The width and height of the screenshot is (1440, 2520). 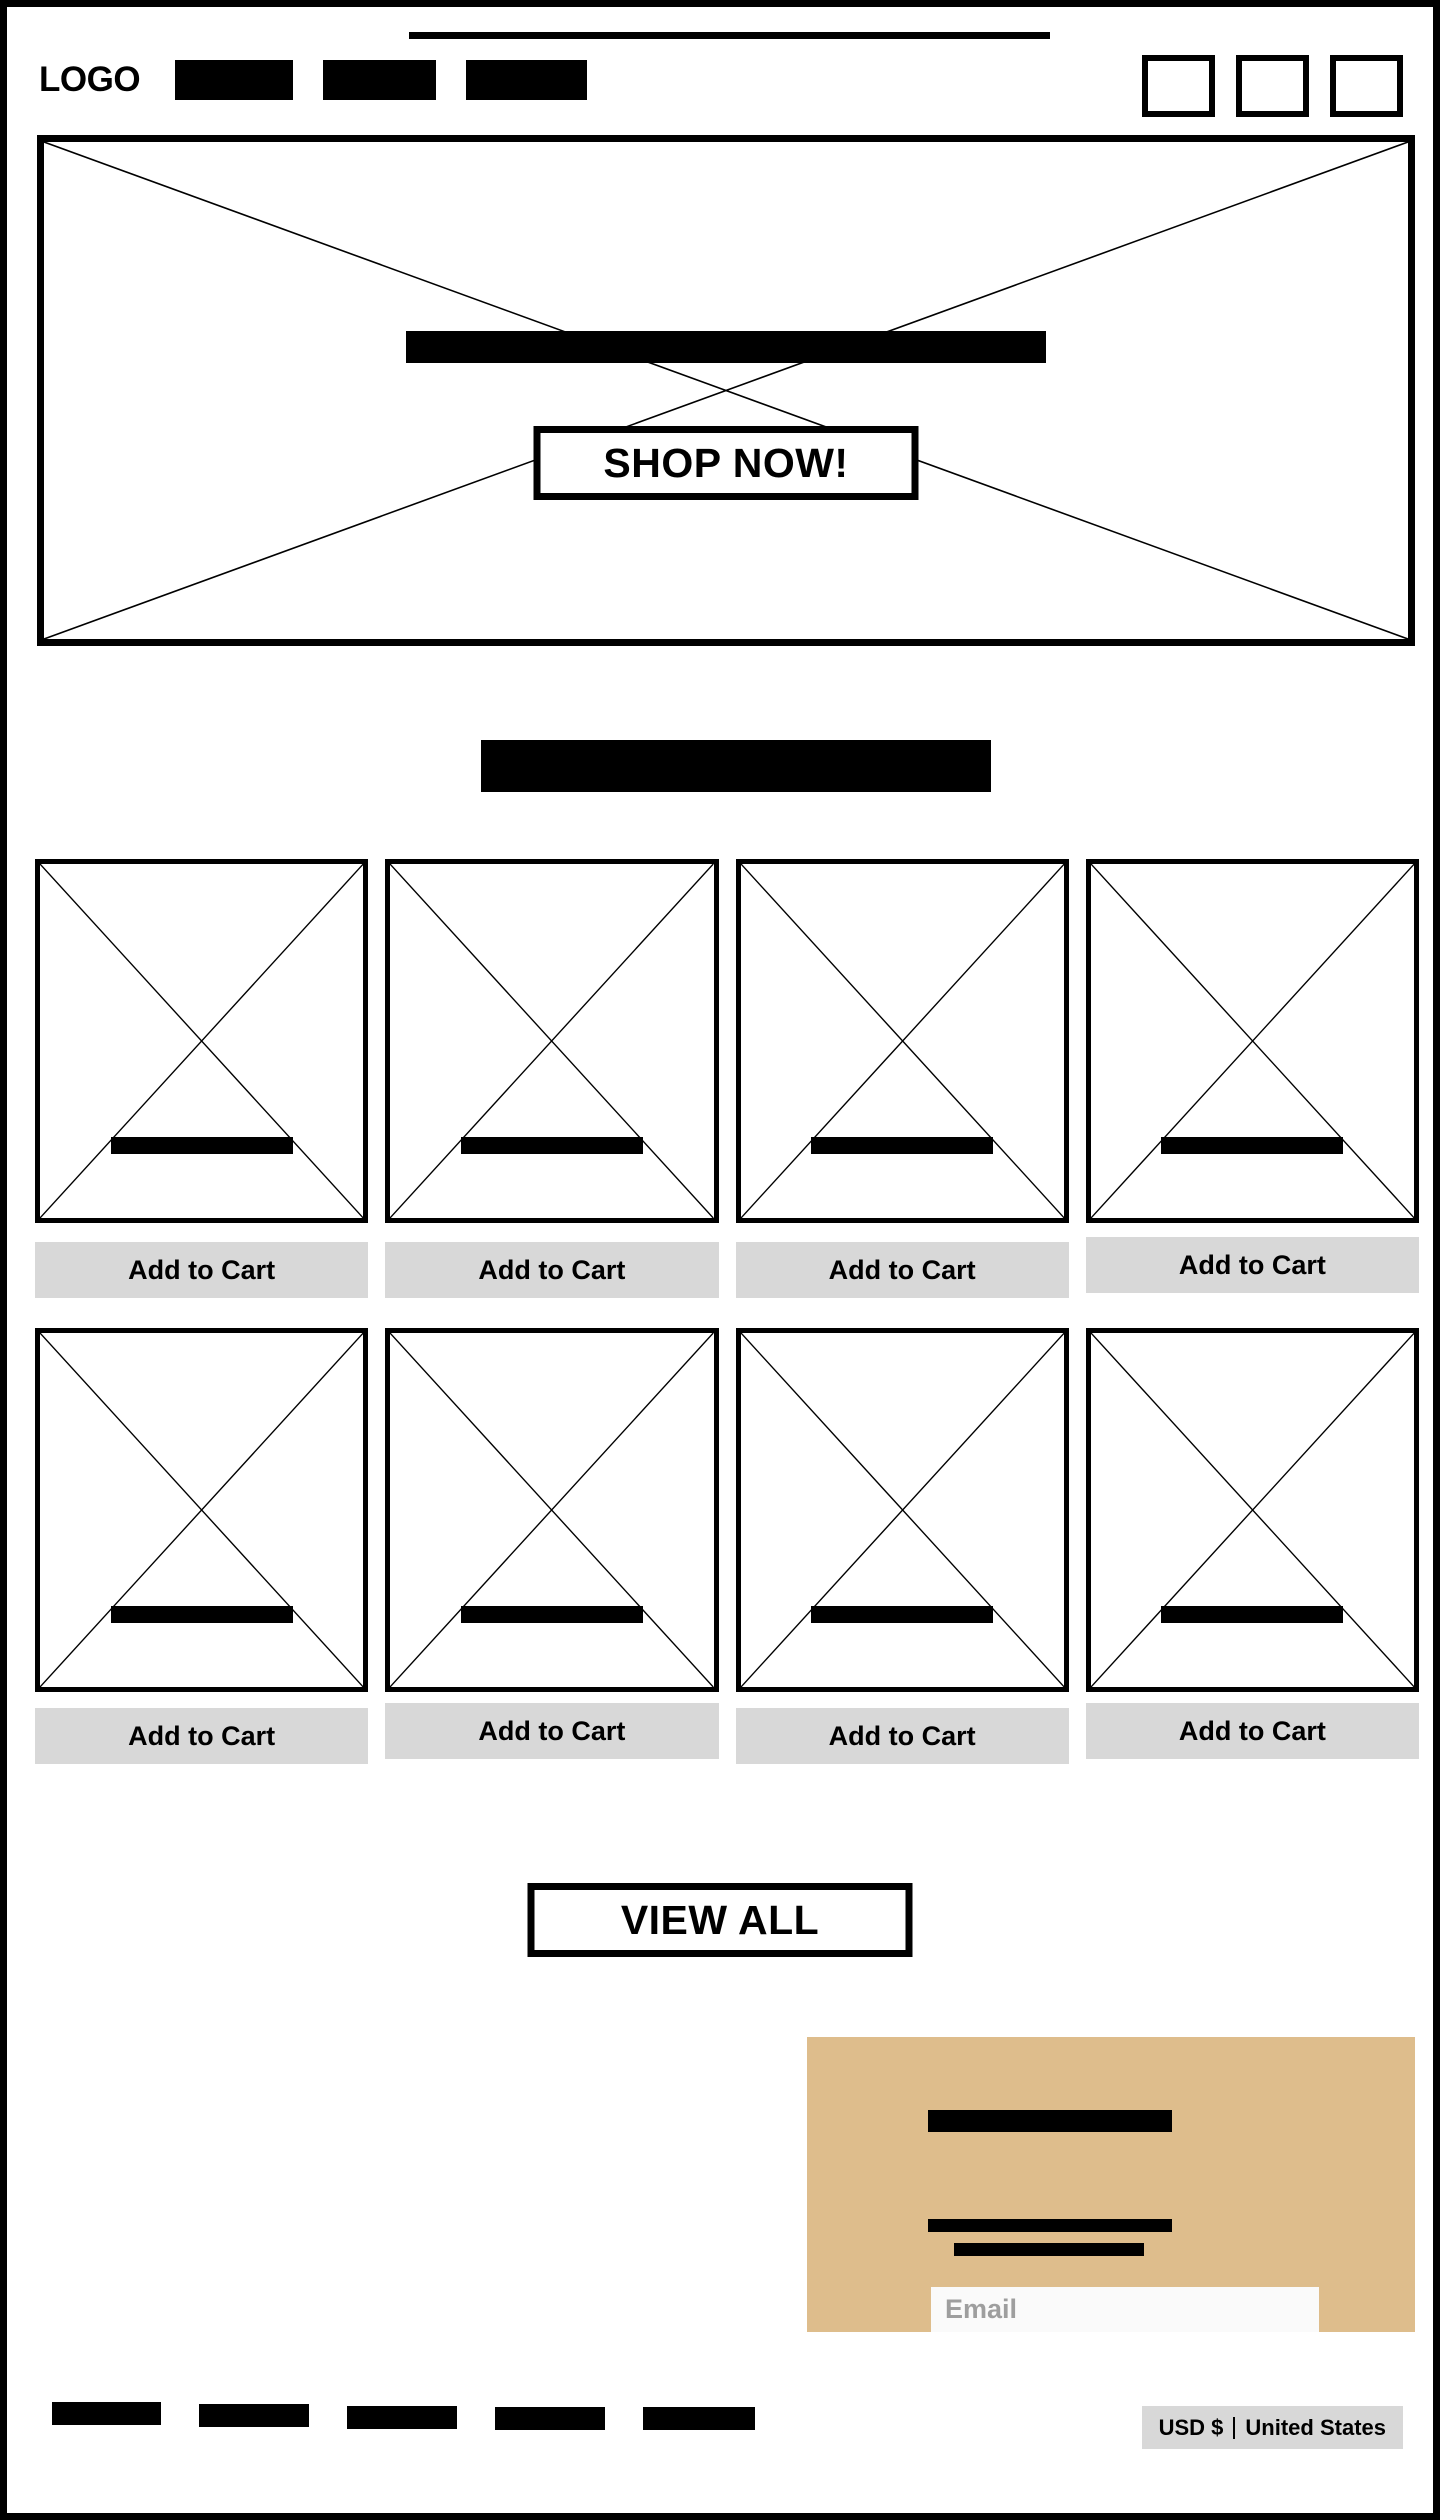 What do you see at coordinates (736, 766) in the screenshot?
I see `section-heading-placeholder` at bounding box center [736, 766].